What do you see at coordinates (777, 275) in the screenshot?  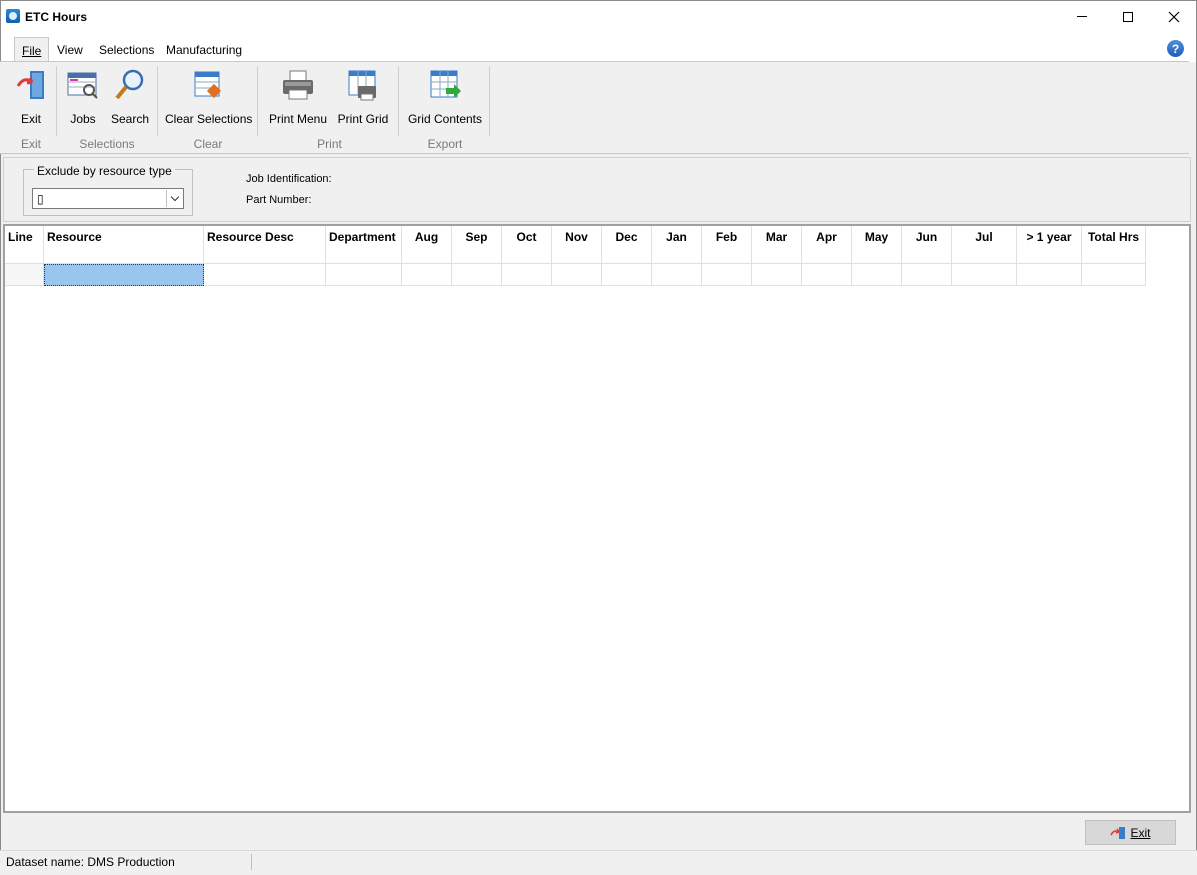 I see `cell-mar` at bounding box center [777, 275].